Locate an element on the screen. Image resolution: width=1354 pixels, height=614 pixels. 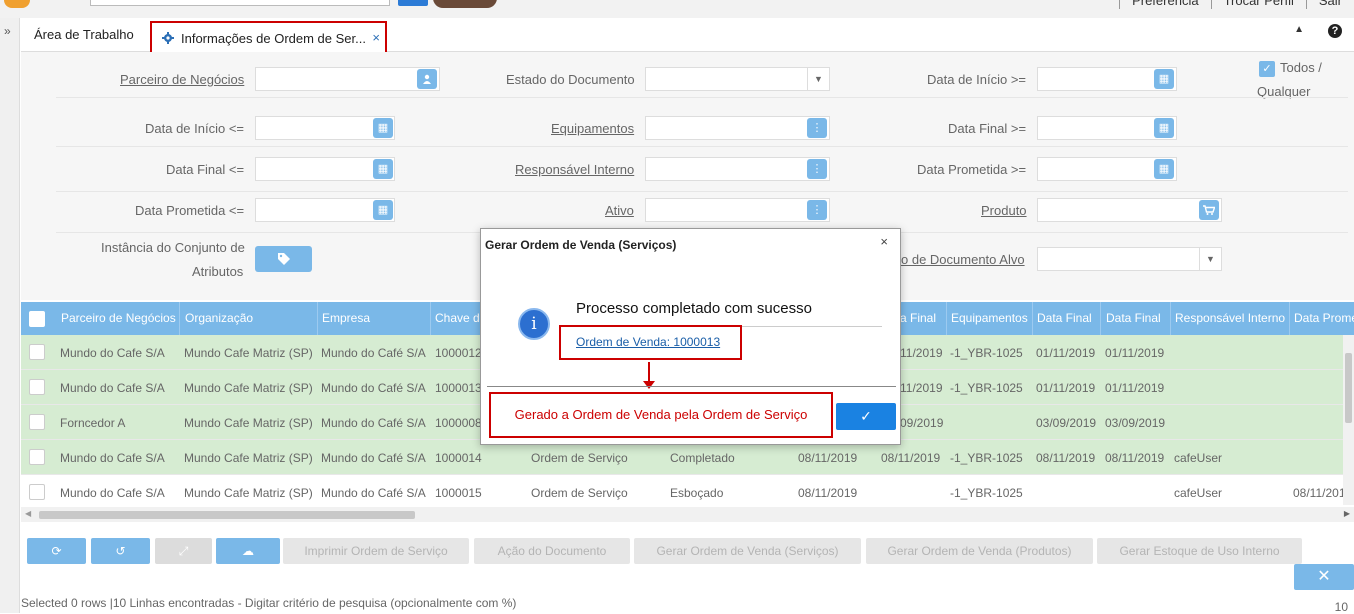
data-final-le-label: Data Final <= is located at coordinates (205, 169).